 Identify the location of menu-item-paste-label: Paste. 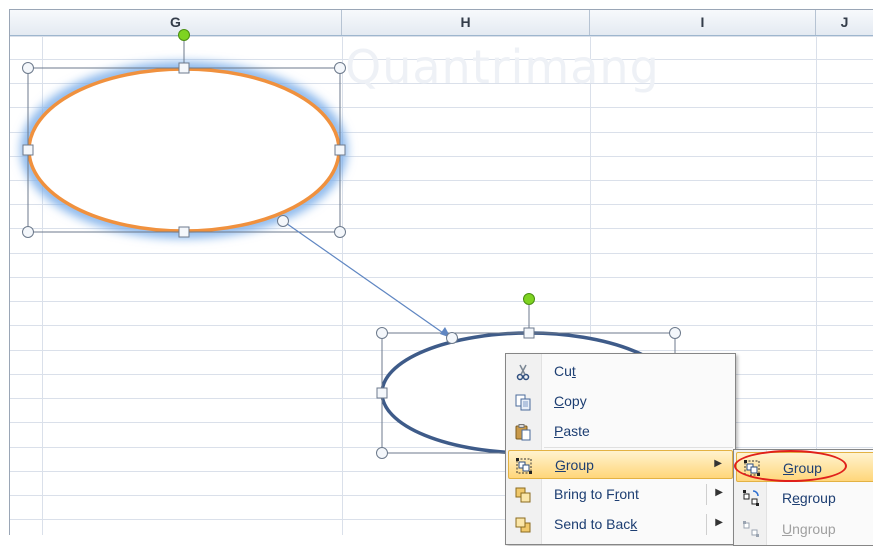
(572, 431).